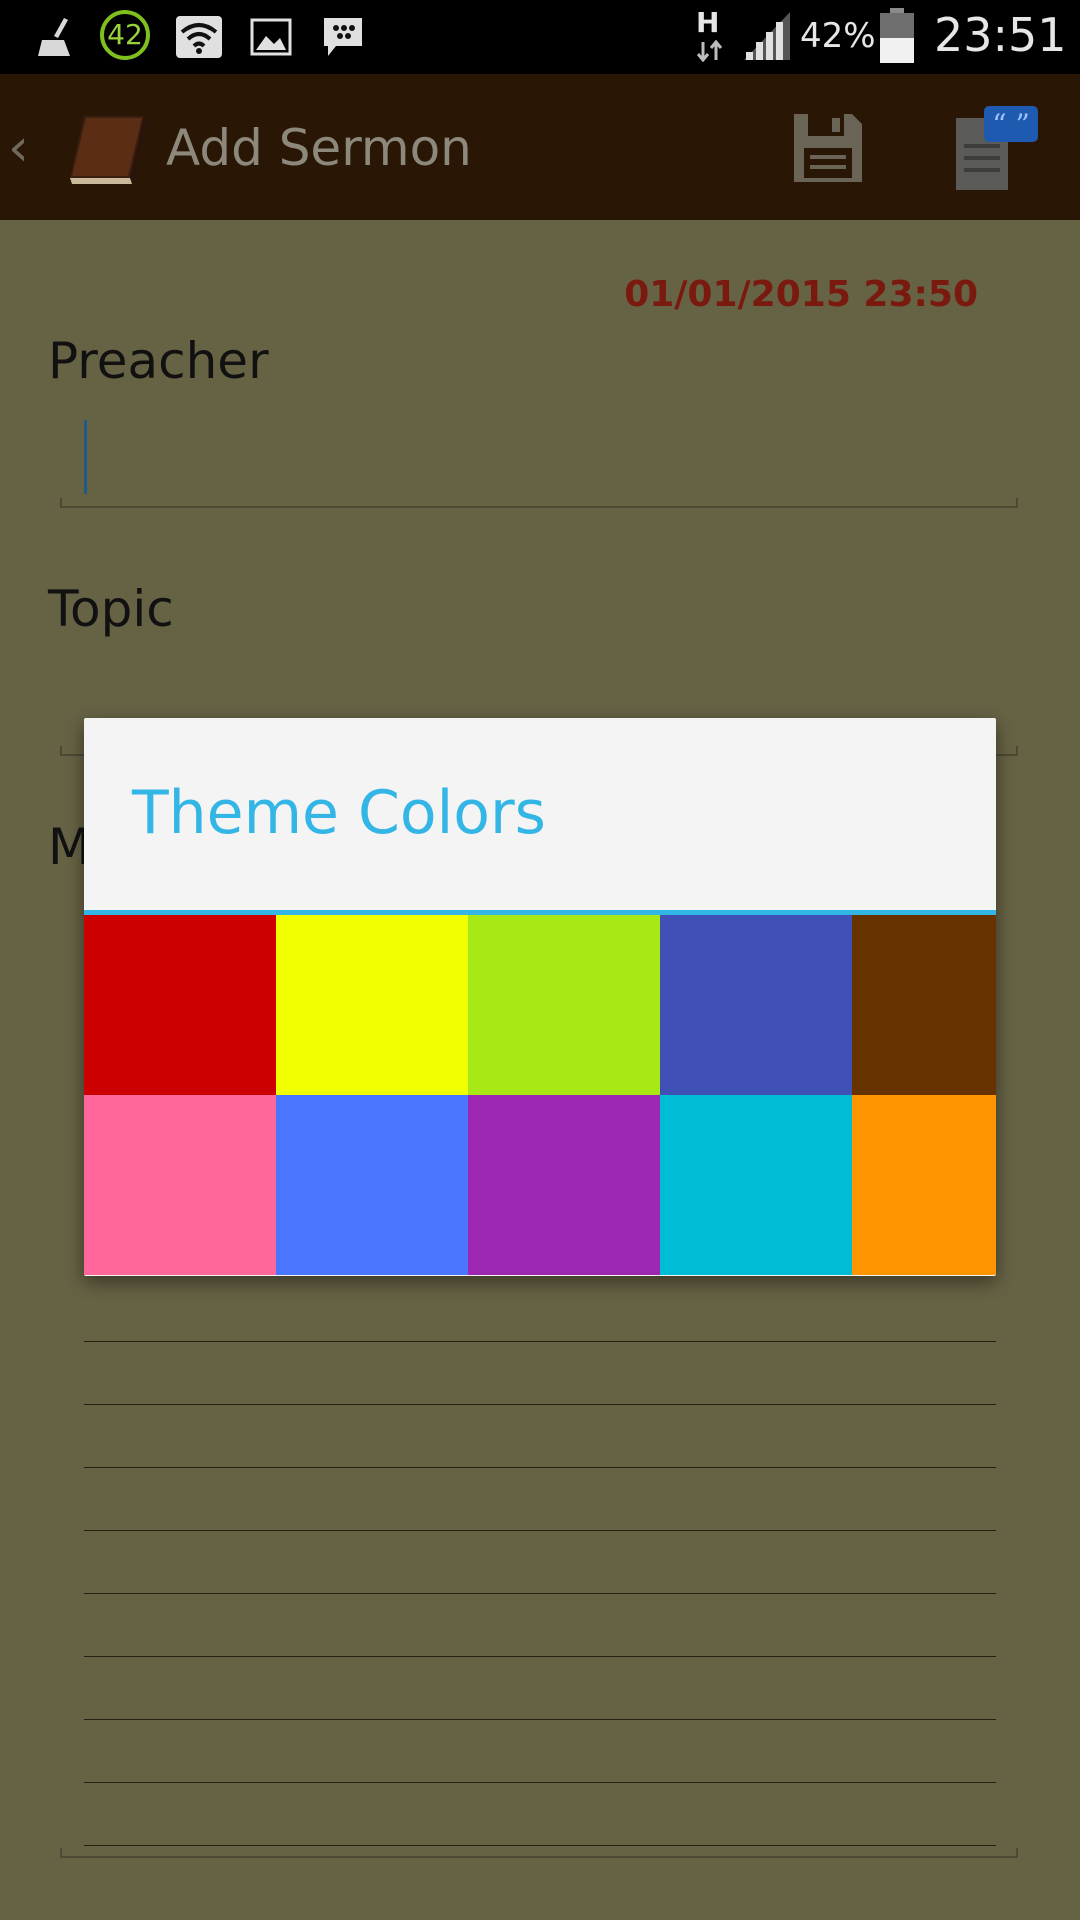 This screenshot has height=1920, width=1080. I want to click on quote-note-icon: “ ”, so click(995, 149).